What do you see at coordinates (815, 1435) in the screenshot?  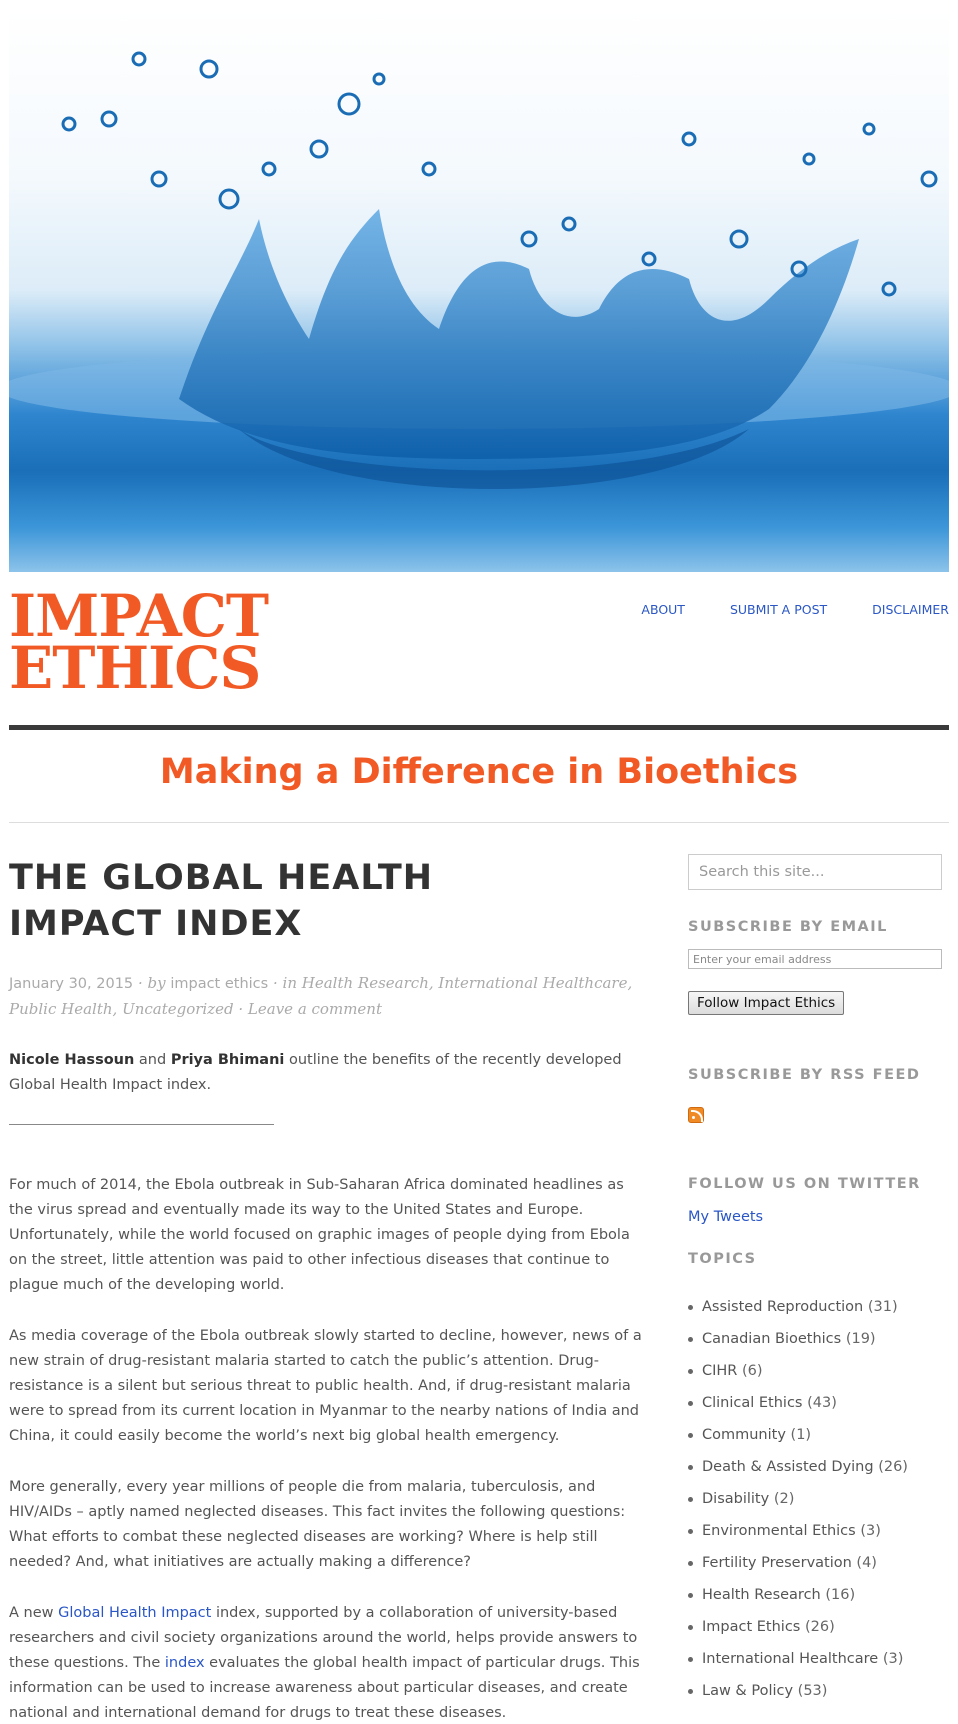 I see `list-item: Community (1)` at bounding box center [815, 1435].